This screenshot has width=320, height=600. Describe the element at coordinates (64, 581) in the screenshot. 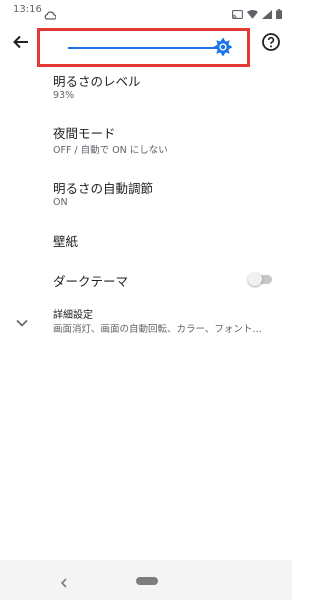

I see `nav-back-icon` at that location.